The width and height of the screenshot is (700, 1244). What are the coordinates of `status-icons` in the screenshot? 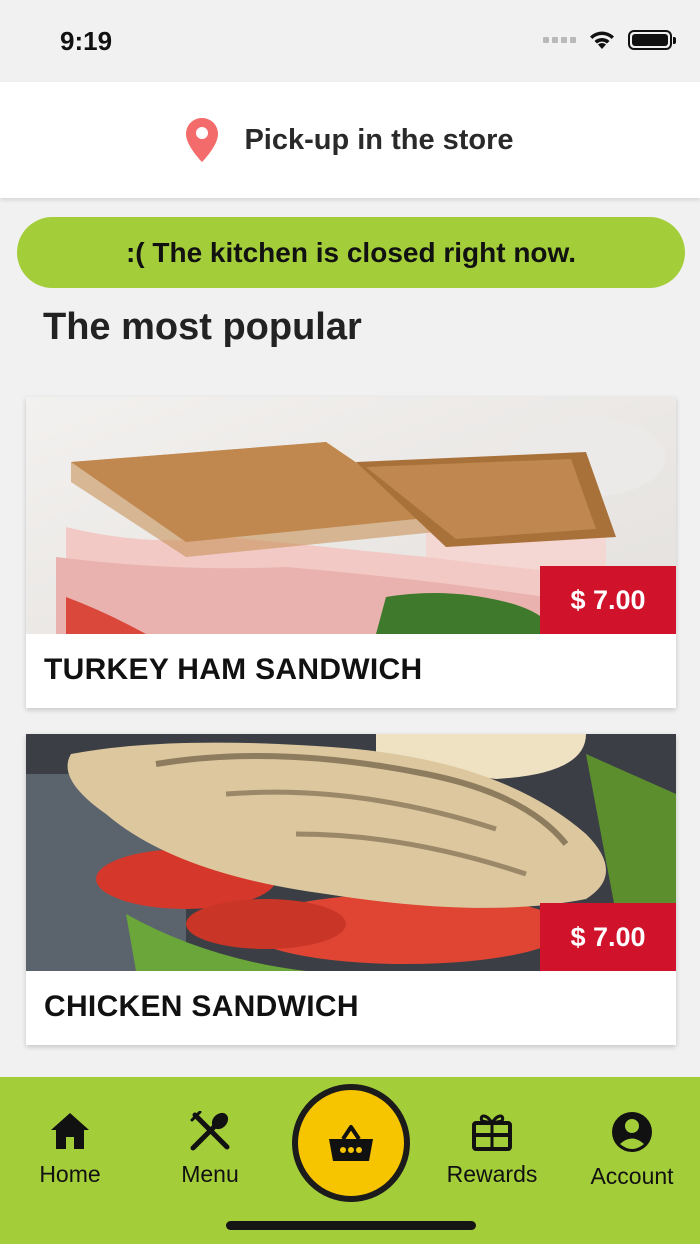 It's located at (609, 40).